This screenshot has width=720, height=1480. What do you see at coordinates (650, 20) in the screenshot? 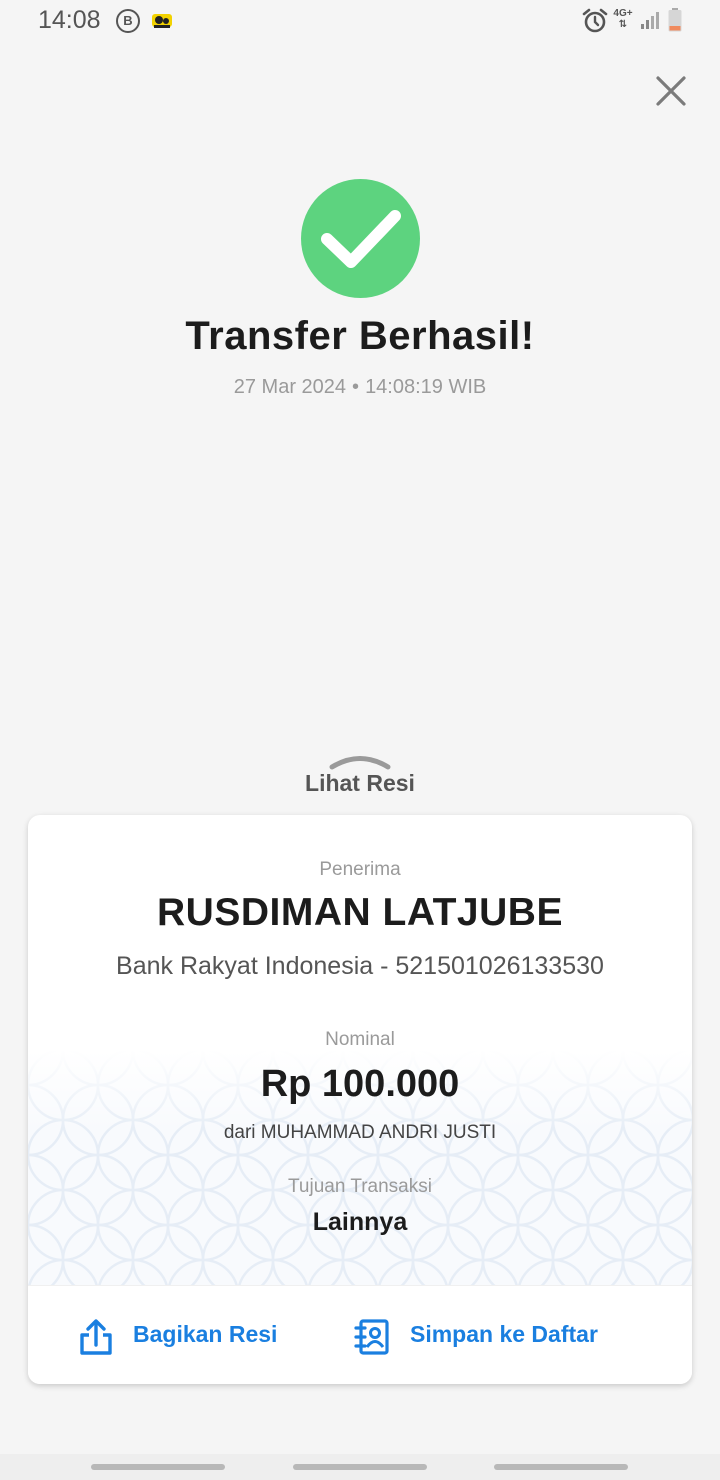
I see `signal-icon` at bounding box center [650, 20].